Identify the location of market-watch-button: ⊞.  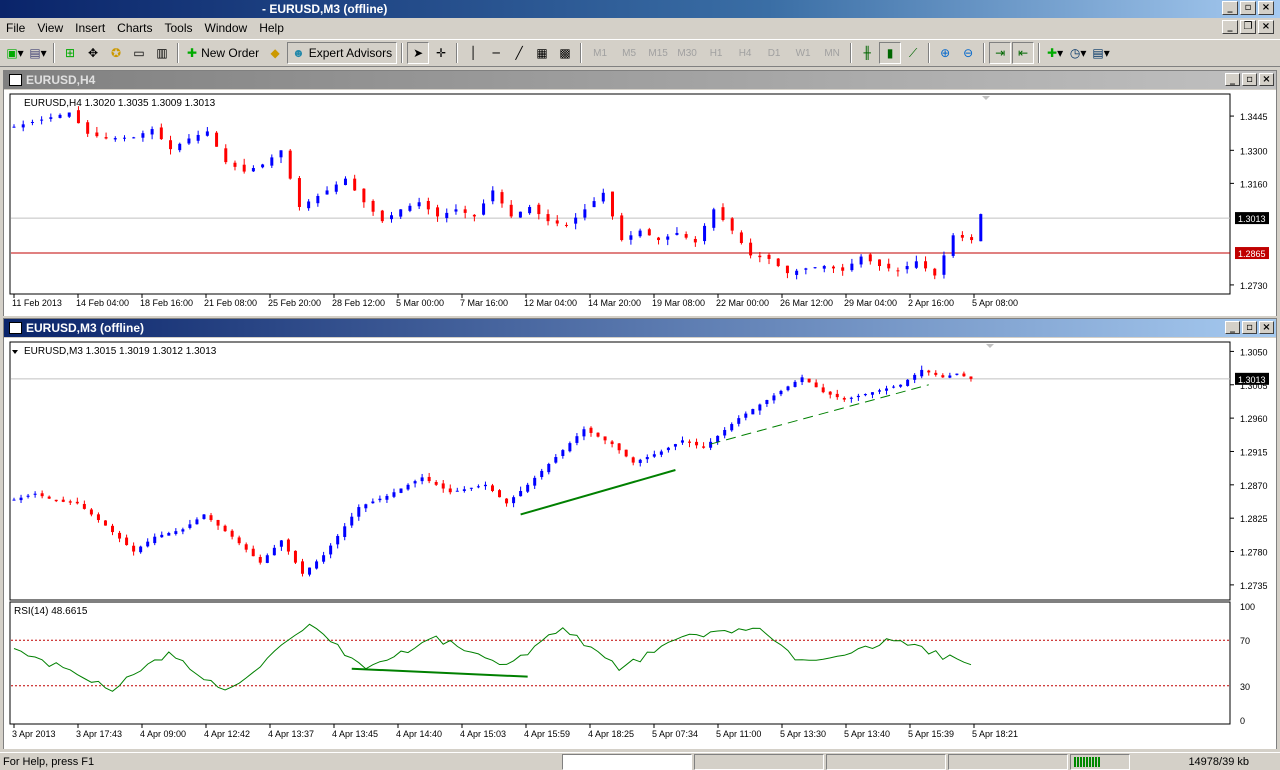
(70, 53).